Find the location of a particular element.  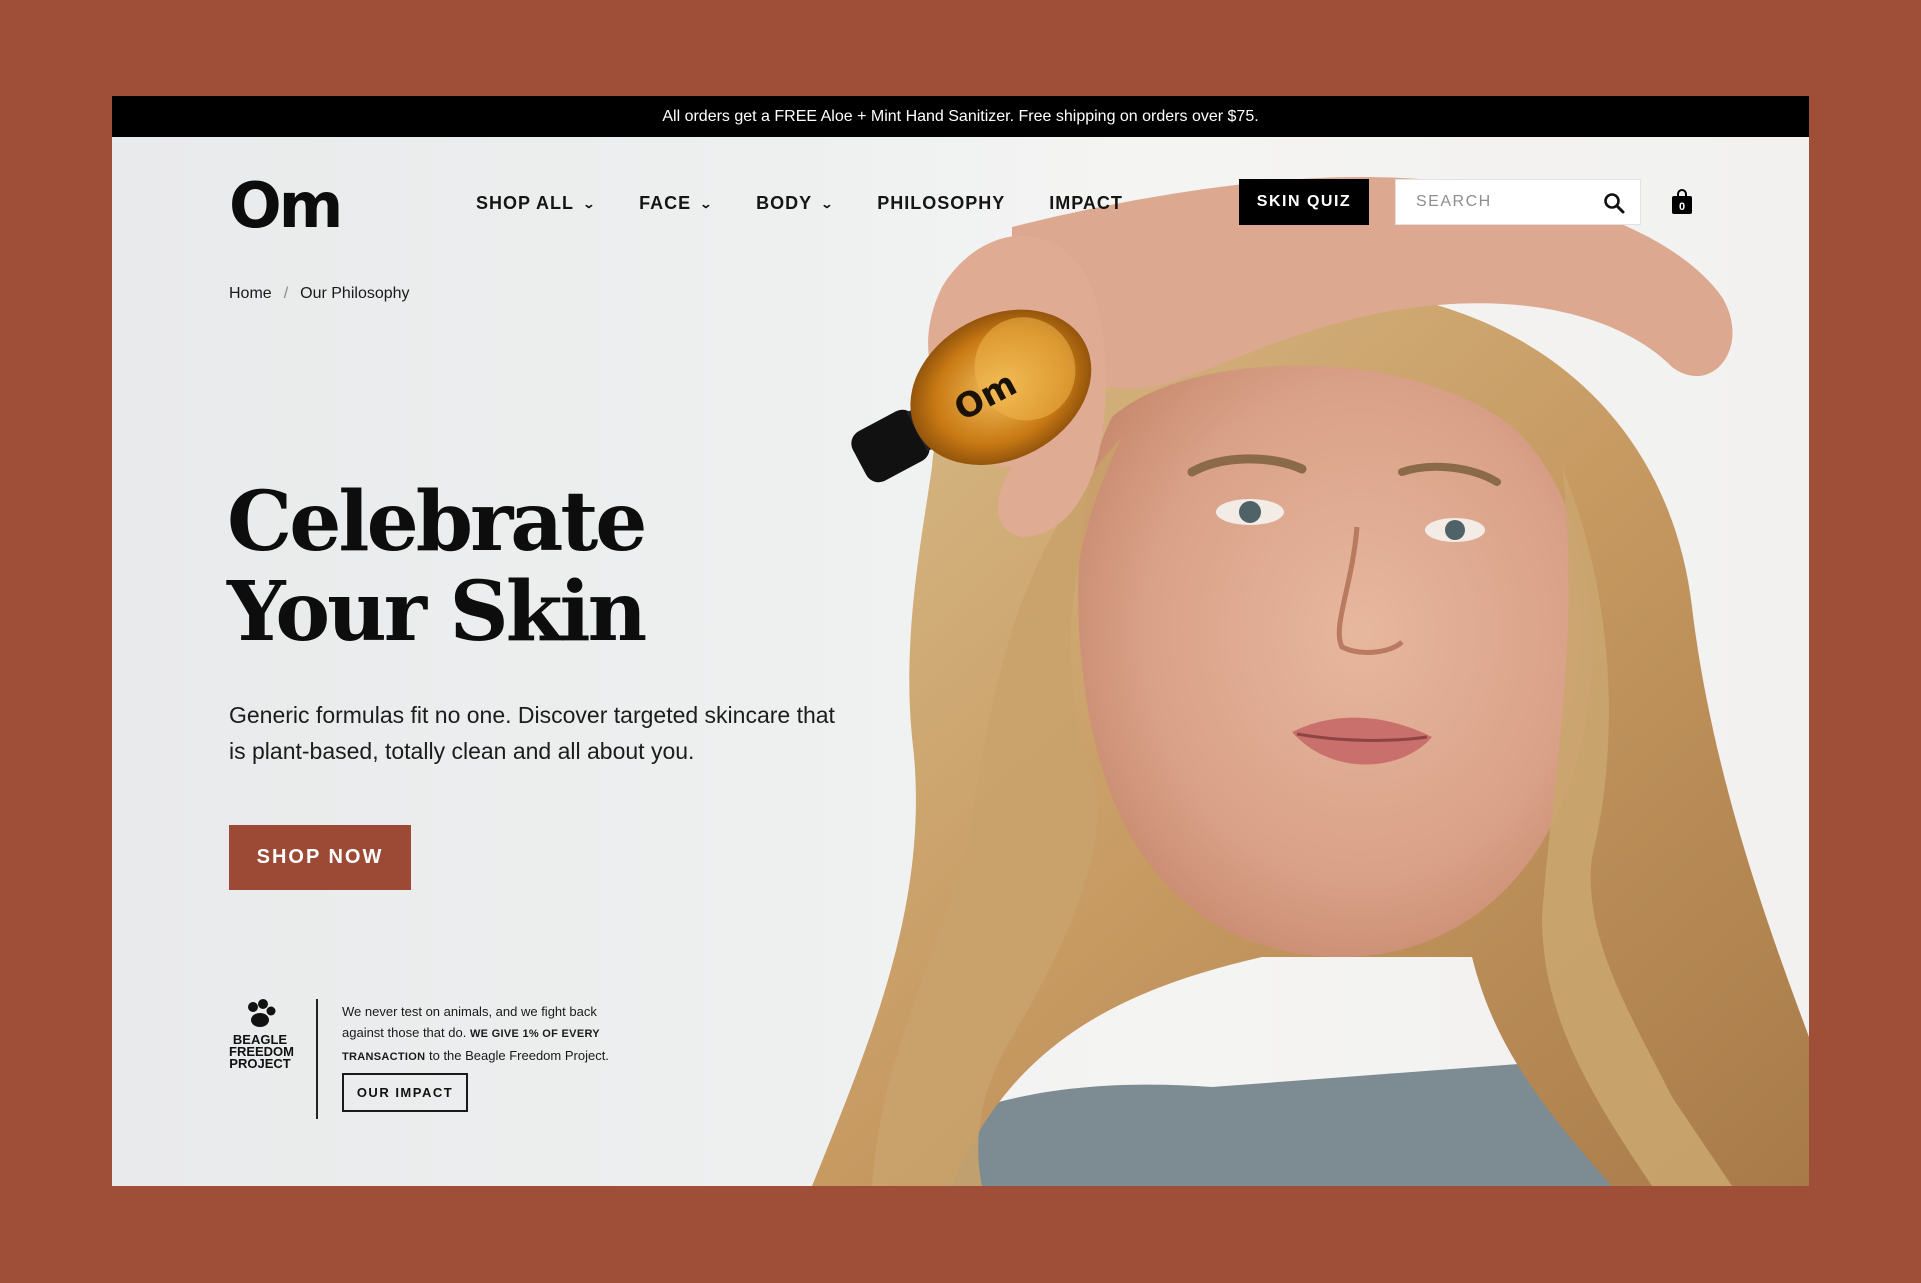

divider is located at coordinates (317, 1059).